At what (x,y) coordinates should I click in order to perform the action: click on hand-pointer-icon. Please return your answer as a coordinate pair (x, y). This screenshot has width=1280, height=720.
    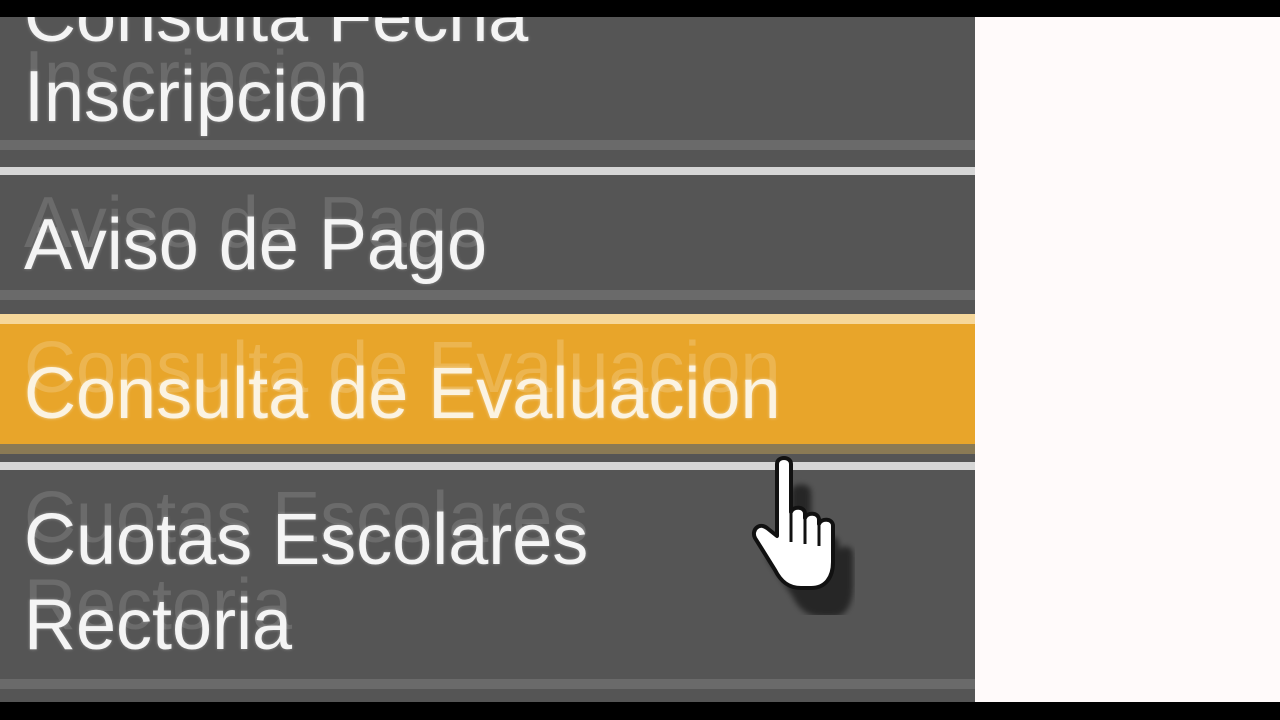
    Looking at the image, I should click on (802, 535).